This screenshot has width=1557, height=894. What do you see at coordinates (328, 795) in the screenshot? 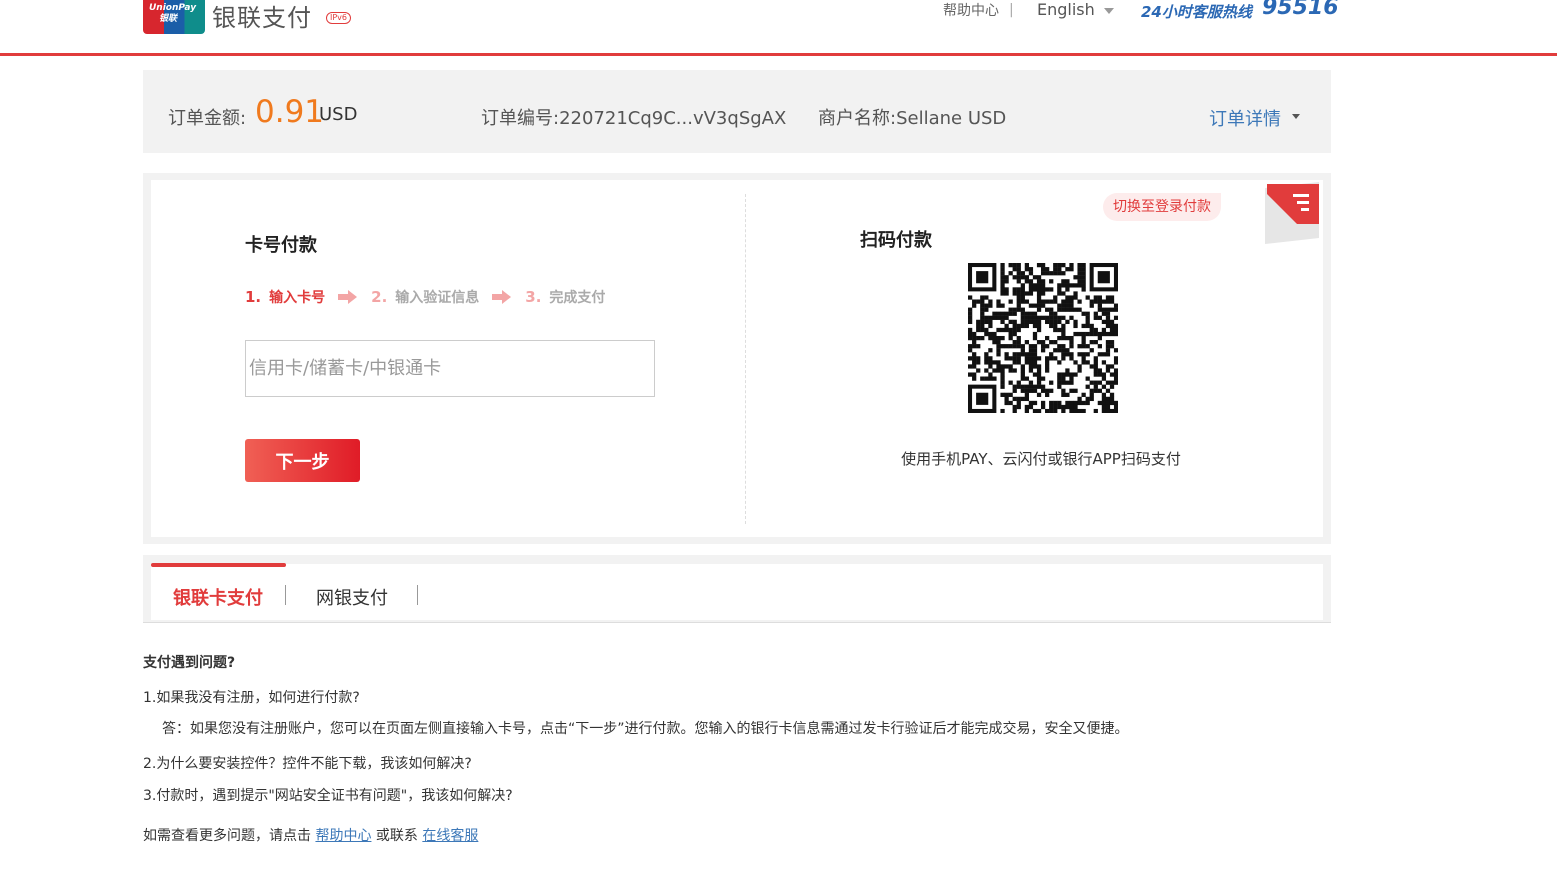
I see `faq-question-3: 3.付款时，遇到提示"网站安全证书有问题"，我该如何解决?` at bounding box center [328, 795].